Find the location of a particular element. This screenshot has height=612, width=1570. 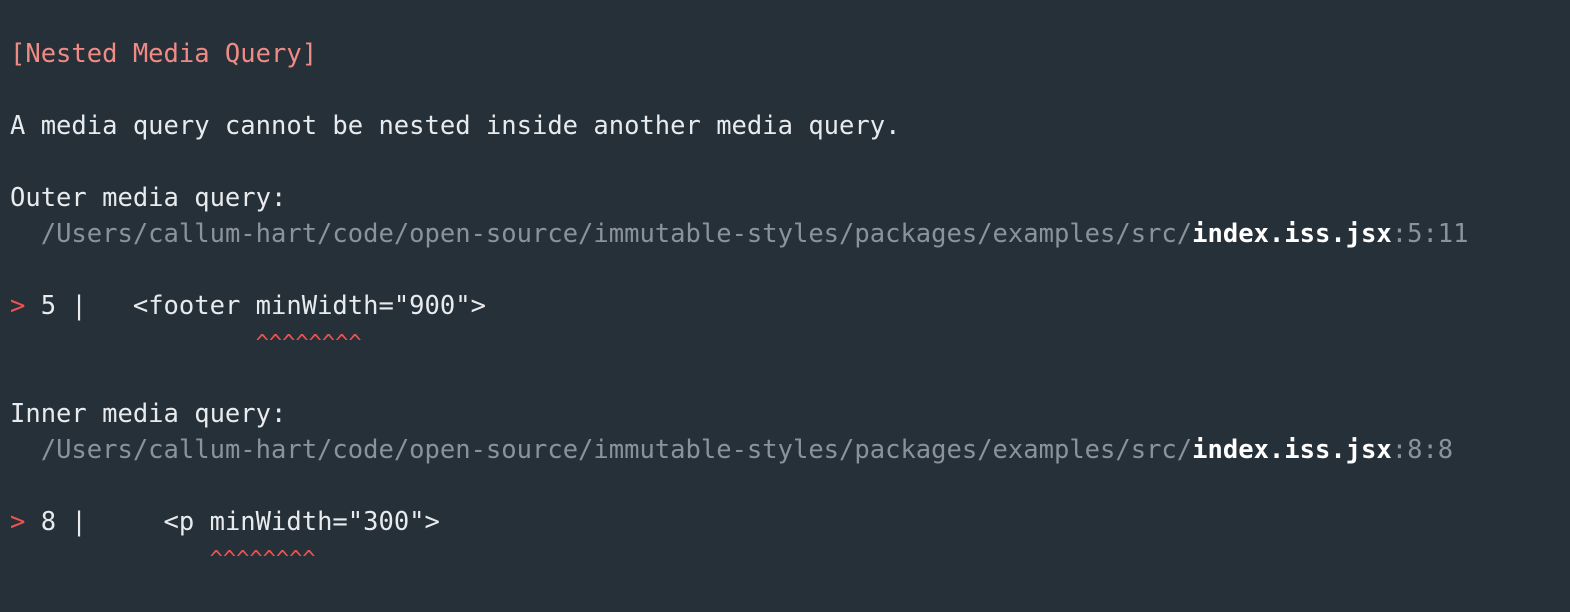

outer-line-column: :5:11 is located at coordinates (1430, 234).